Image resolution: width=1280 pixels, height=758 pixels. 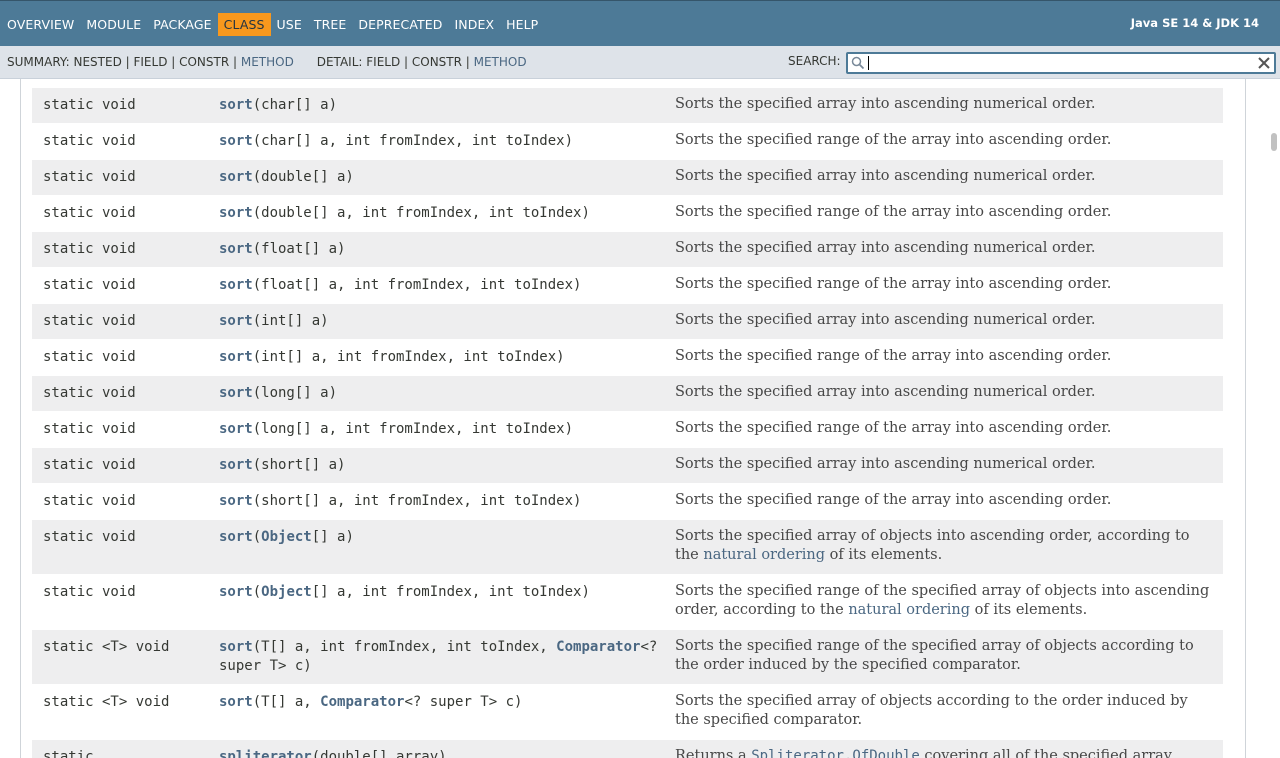 What do you see at coordinates (1274, 142) in the screenshot?
I see `scrollbar-thumb` at bounding box center [1274, 142].